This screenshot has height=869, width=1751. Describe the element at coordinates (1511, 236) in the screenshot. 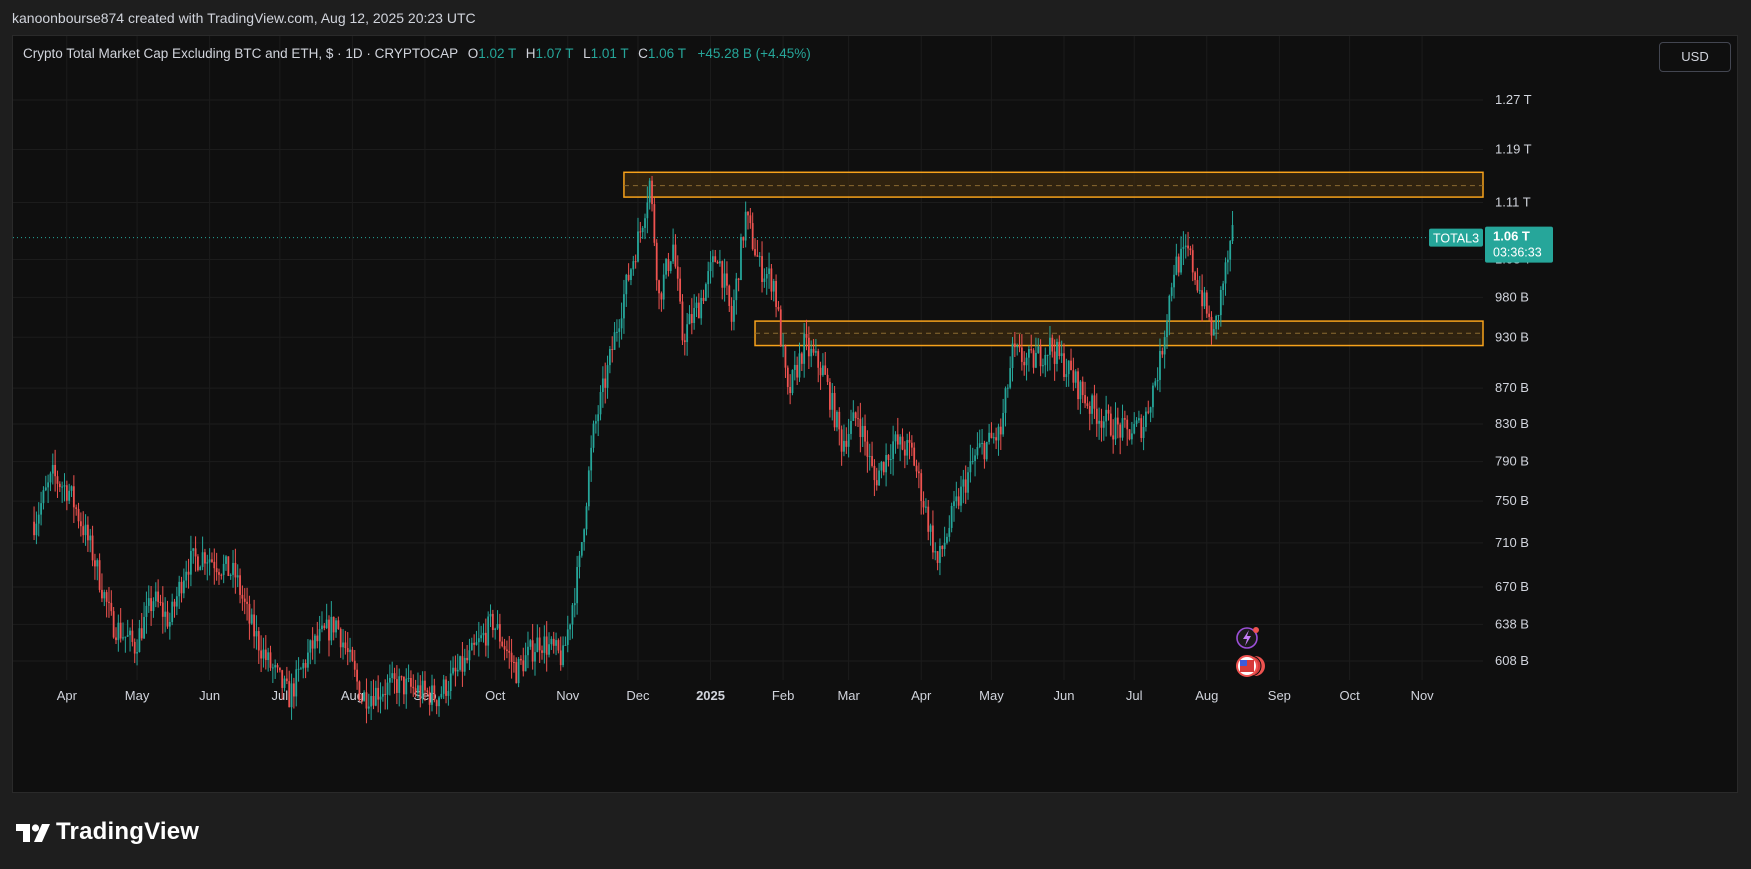

I see `price-tag-value: 1.06 T` at that location.